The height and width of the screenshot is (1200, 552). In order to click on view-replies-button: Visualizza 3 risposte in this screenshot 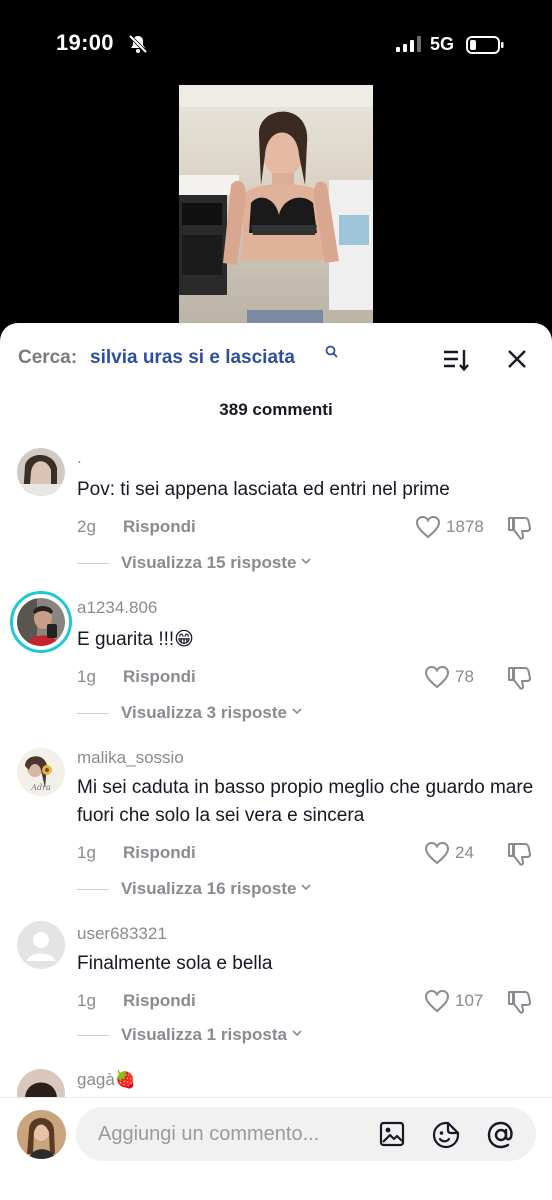, I will do `click(190, 713)`.